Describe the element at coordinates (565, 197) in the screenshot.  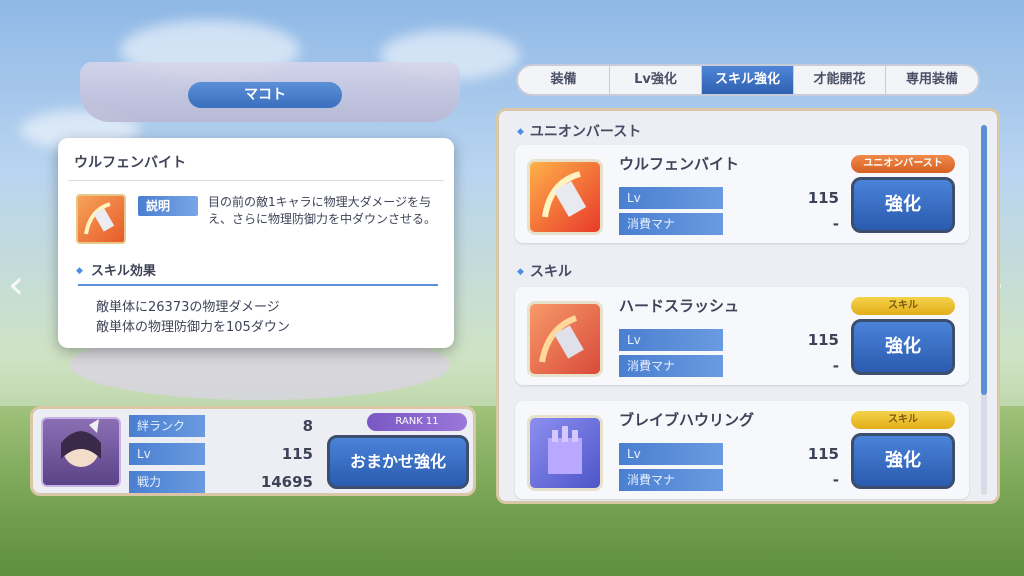
I see `union-burst-skill-icon` at that location.